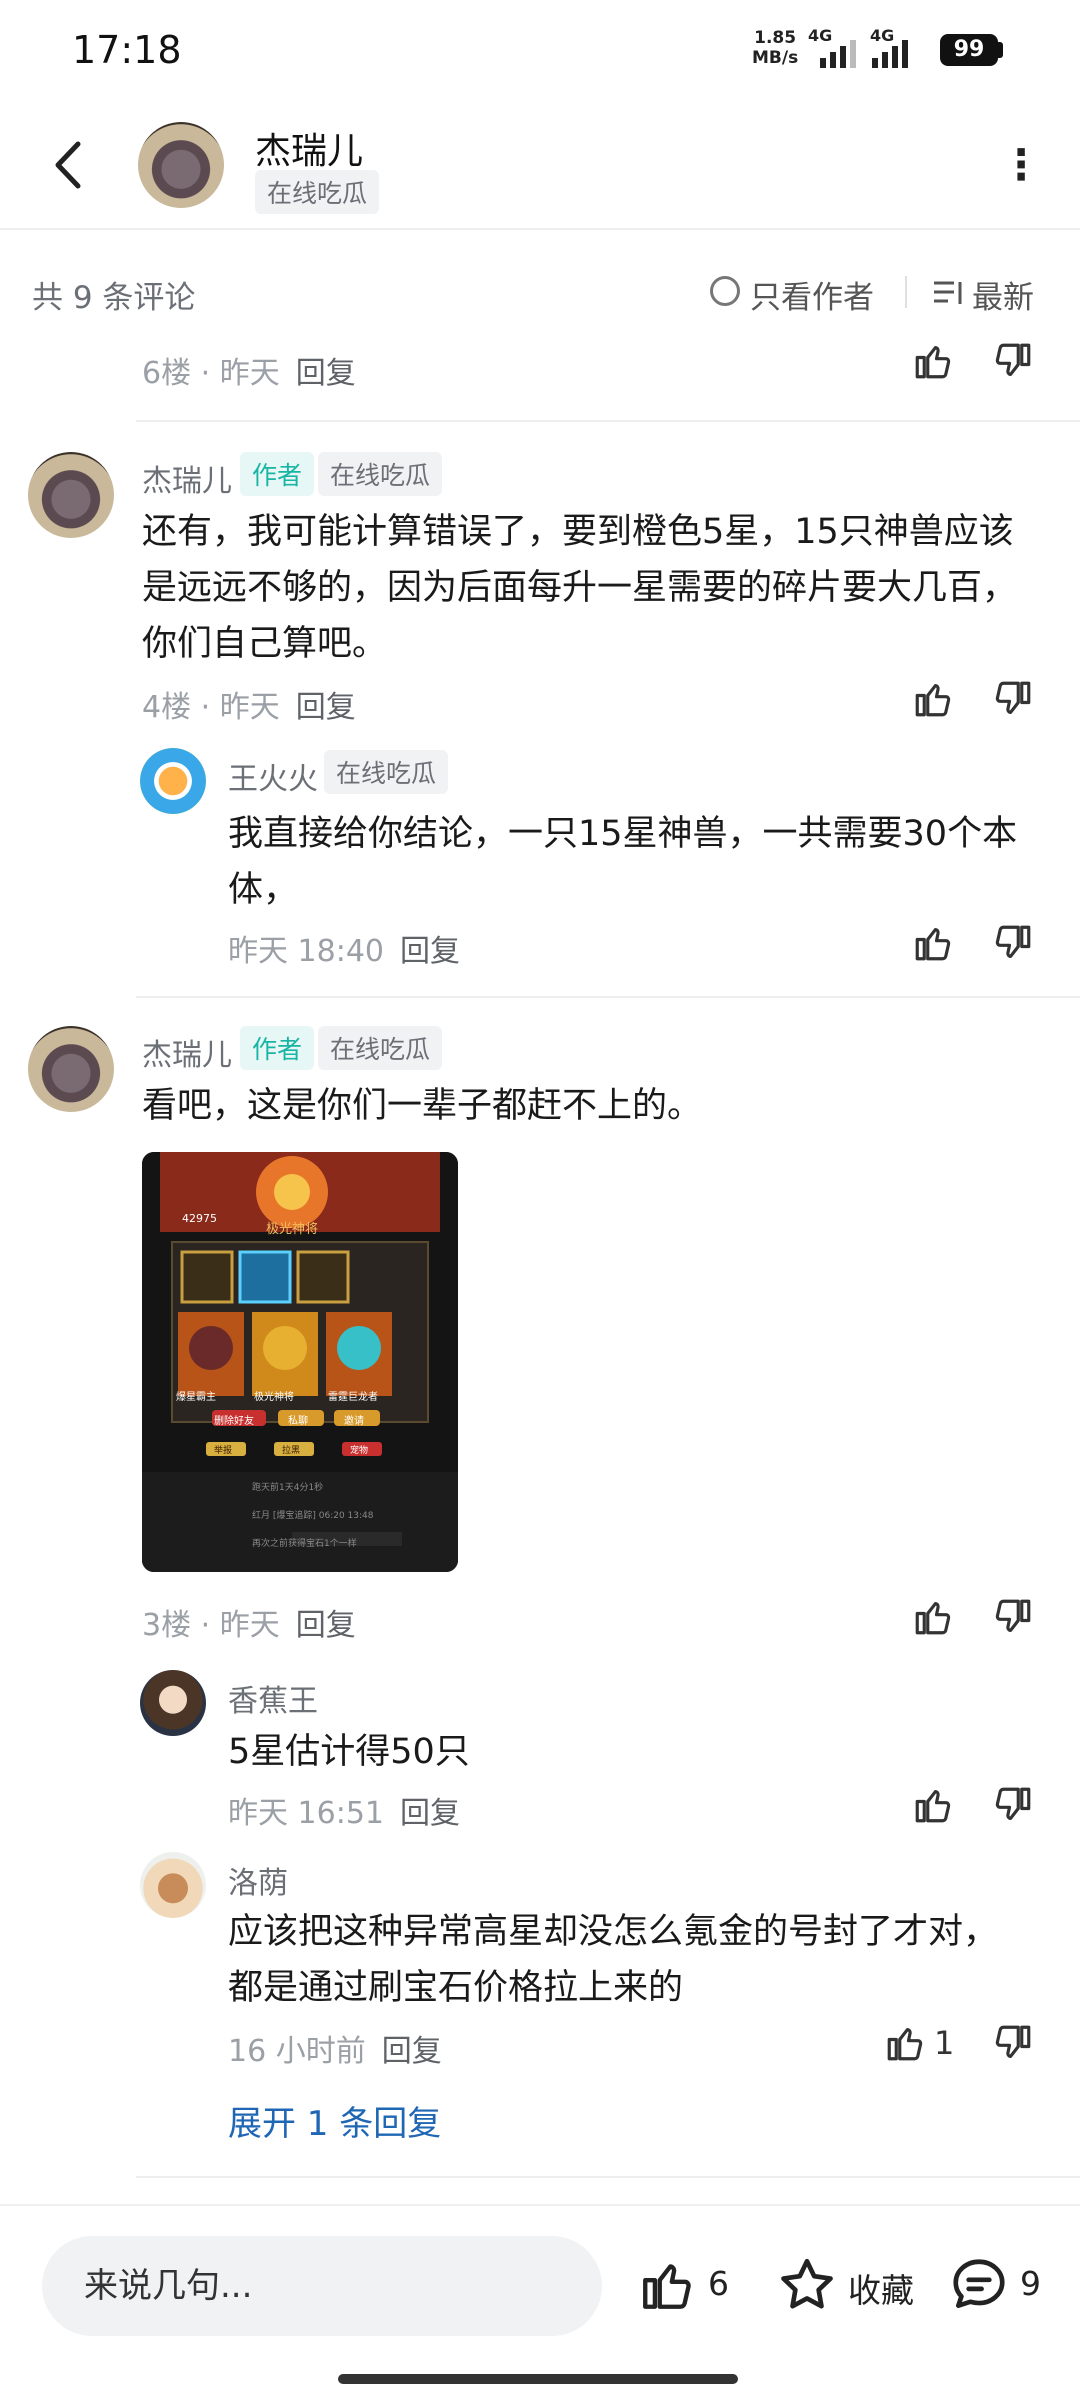  What do you see at coordinates (933, 945) in the screenshot?
I see `floor4-sub-like-icon` at bounding box center [933, 945].